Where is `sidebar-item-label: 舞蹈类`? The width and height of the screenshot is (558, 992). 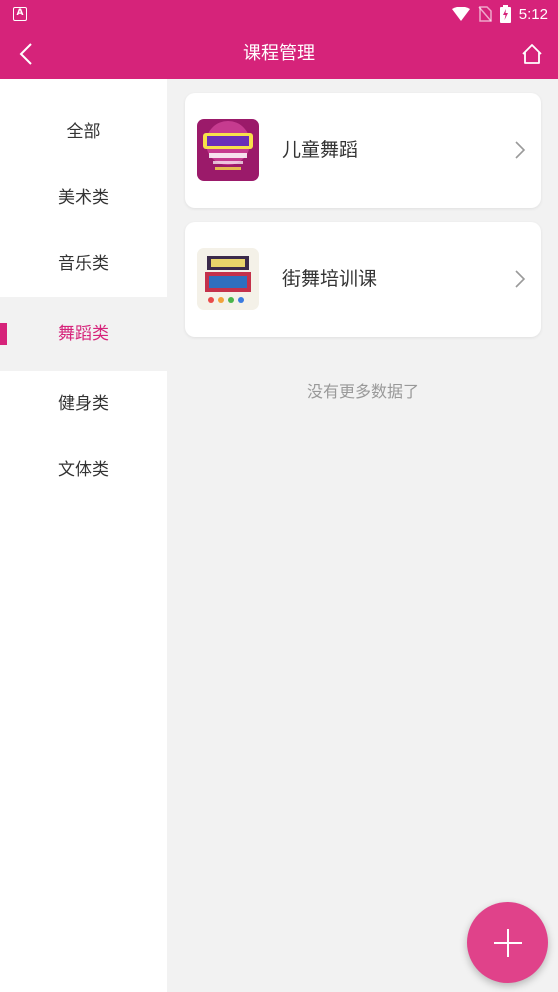 sidebar-item-label: 舞蹈类 is located at coordinates (83, 334).